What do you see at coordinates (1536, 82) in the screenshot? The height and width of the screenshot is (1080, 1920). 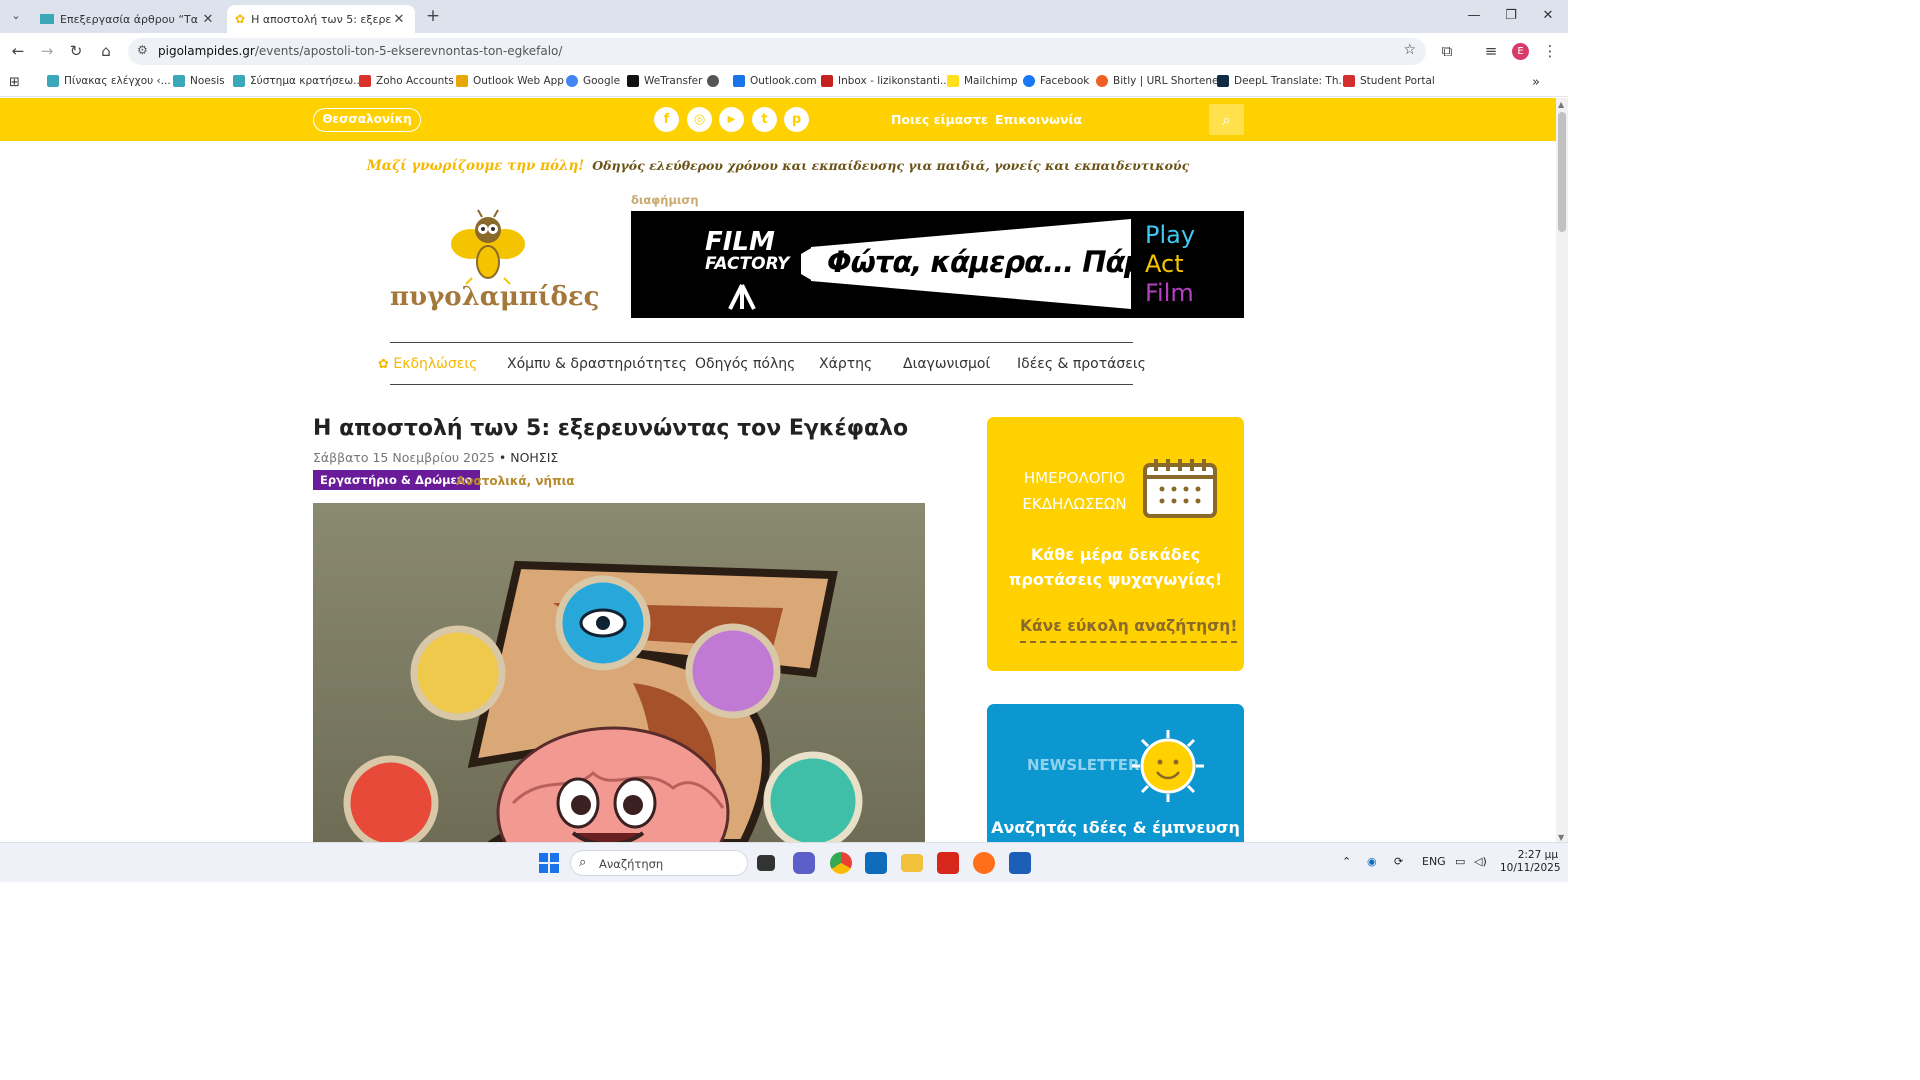 I see `more-bookmarks-icon: »` at bounding box center [1536, 82].